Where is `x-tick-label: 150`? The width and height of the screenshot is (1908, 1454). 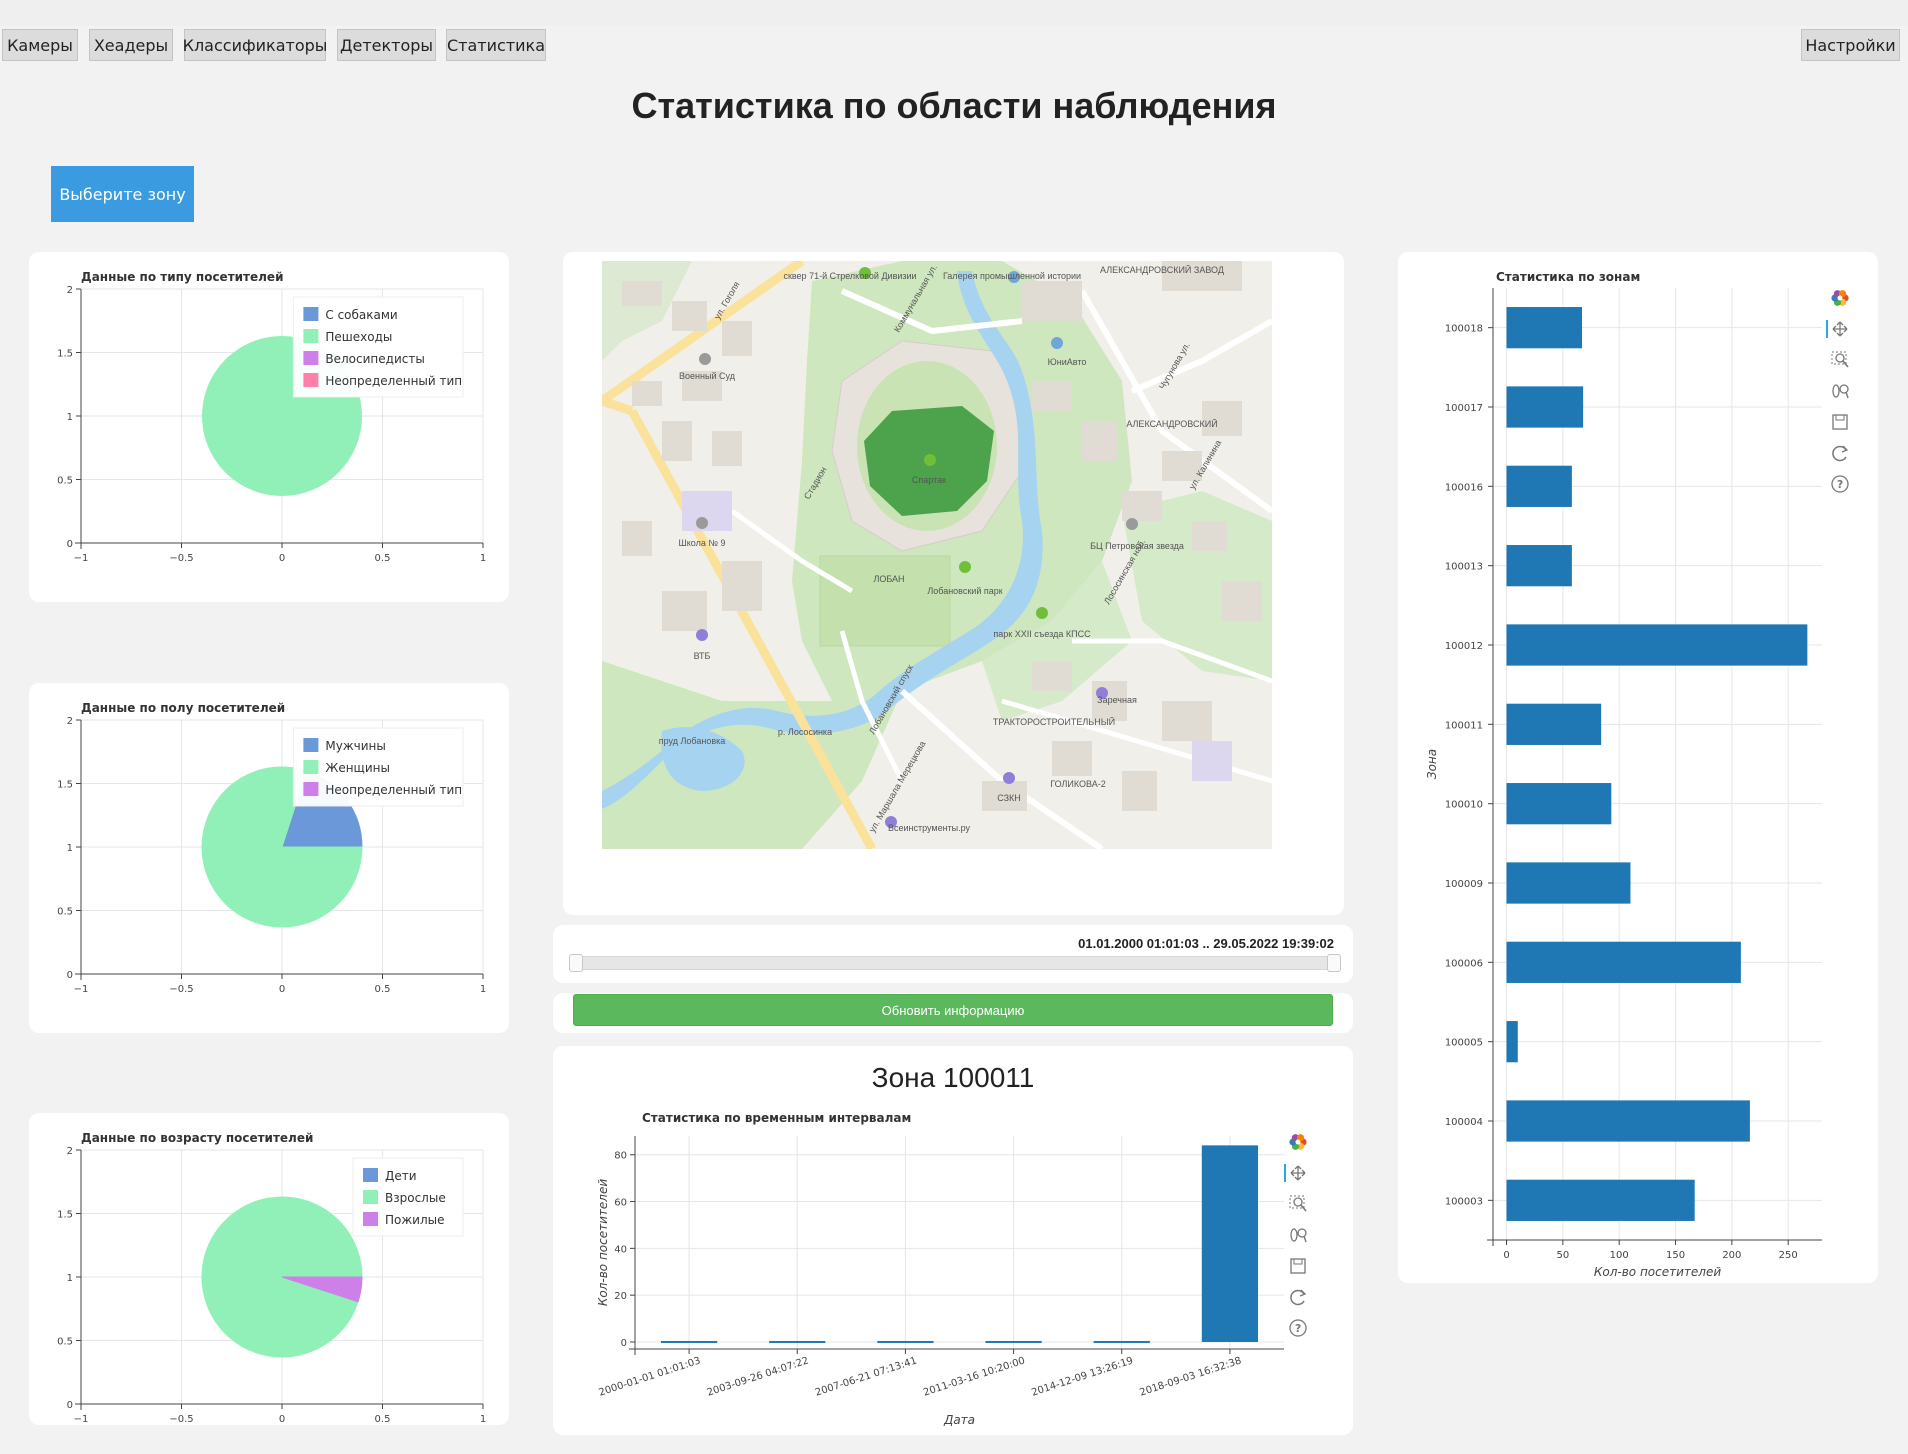
x-tick-label: 150 is located at coordinates (1675, 1255).